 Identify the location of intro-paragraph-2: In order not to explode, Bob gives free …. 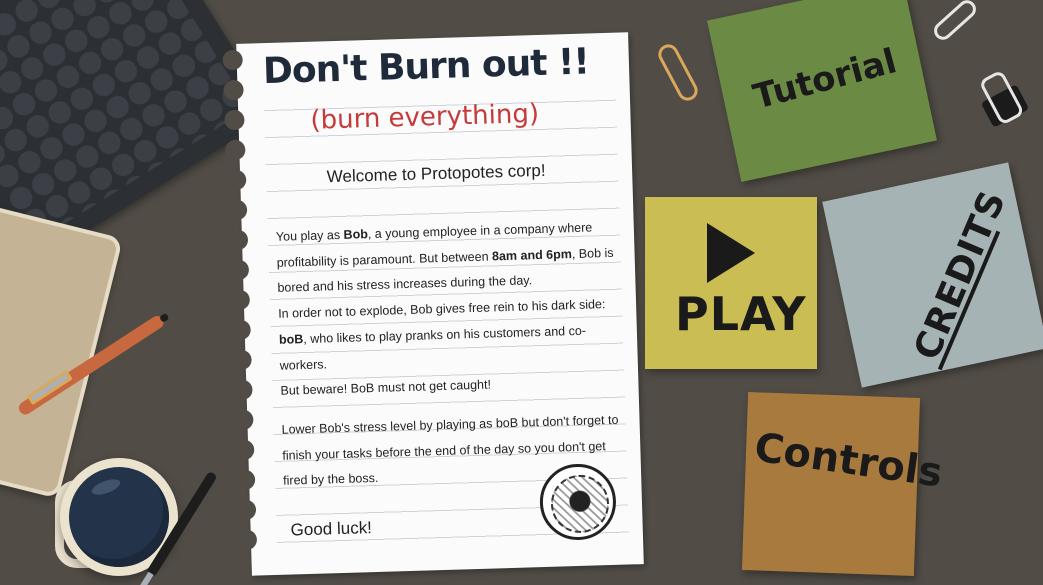
(442, 335).